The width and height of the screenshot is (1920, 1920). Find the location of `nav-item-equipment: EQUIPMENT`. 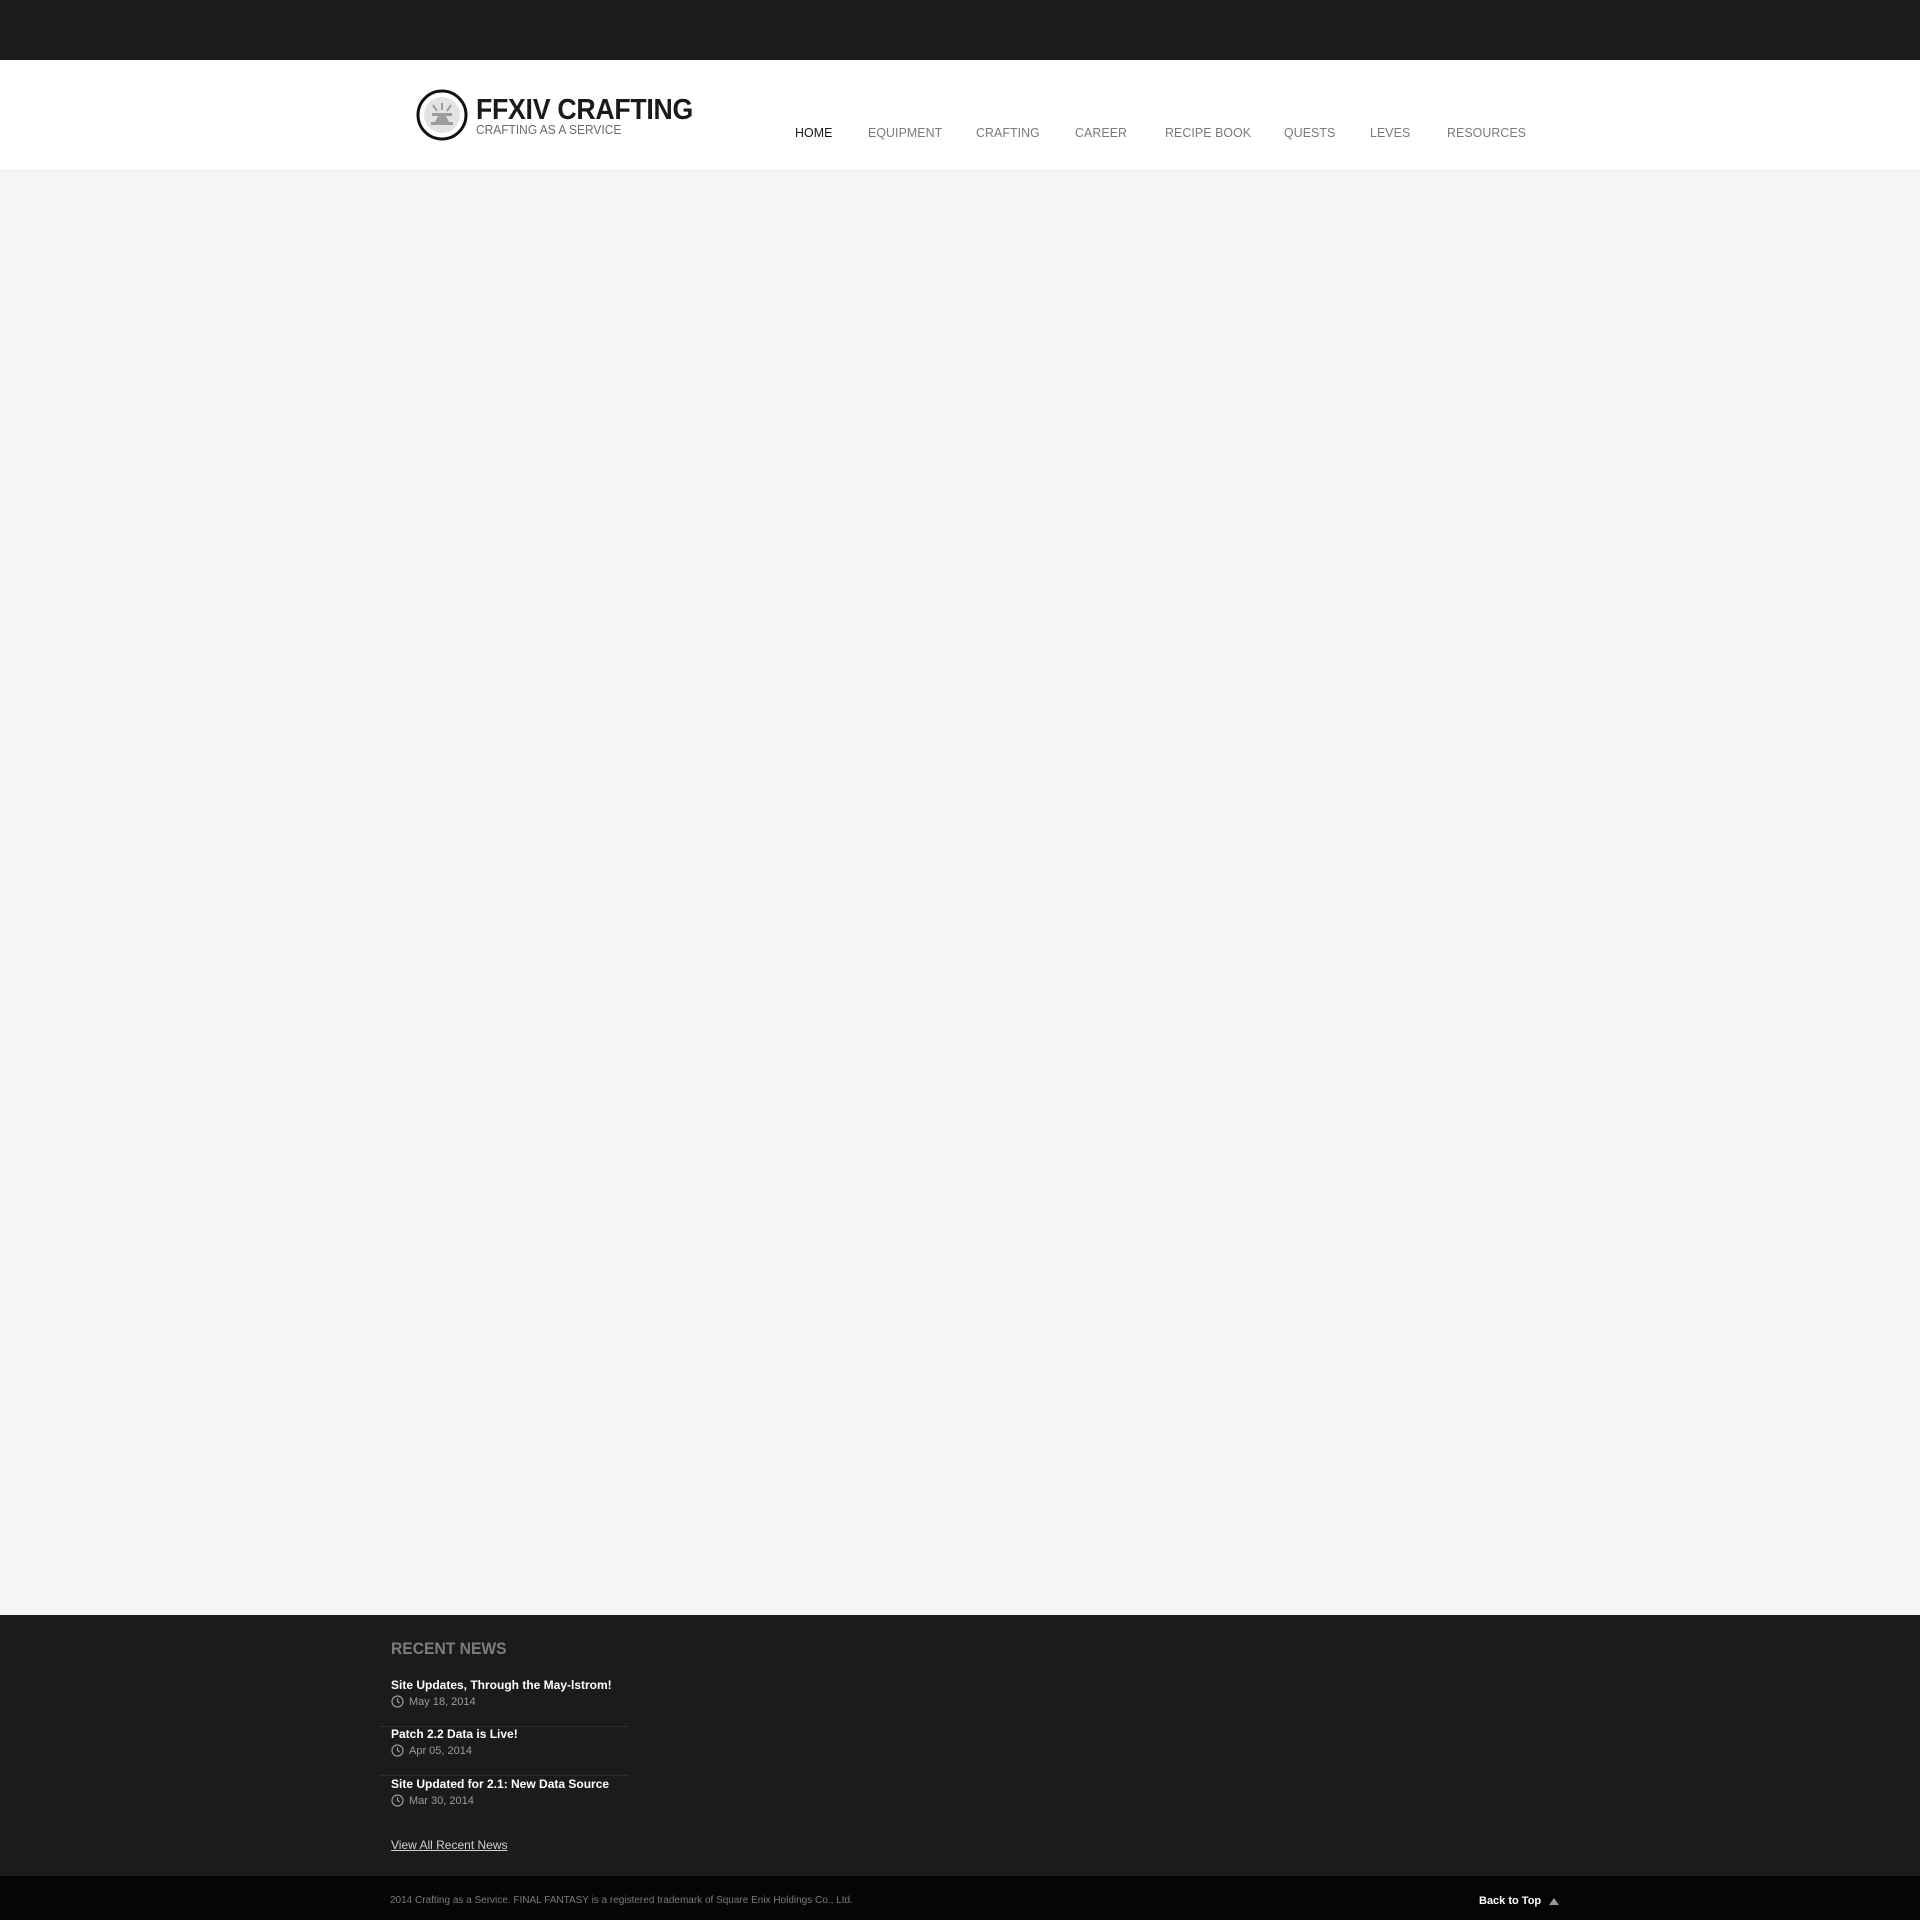

nav-item-equipment: EQUIPMENT is located at coordinates (905, 132).